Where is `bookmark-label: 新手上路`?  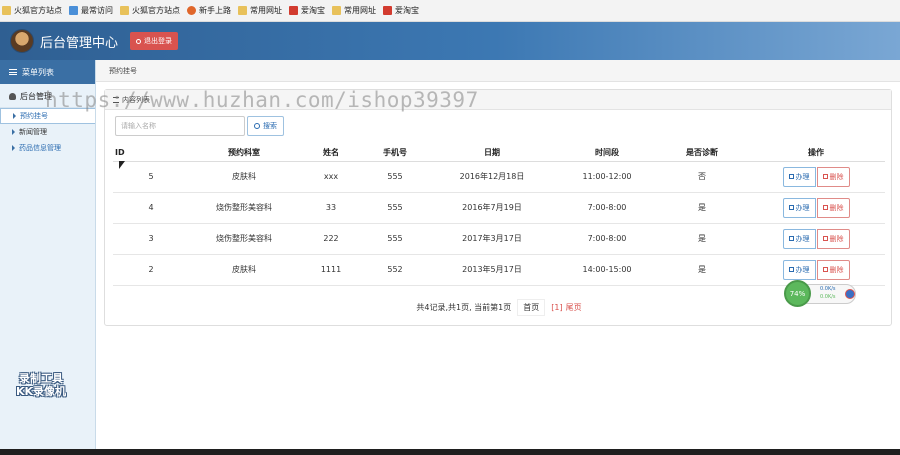 bookmark-label: 新手上路 is located at coordinates (215, 10).